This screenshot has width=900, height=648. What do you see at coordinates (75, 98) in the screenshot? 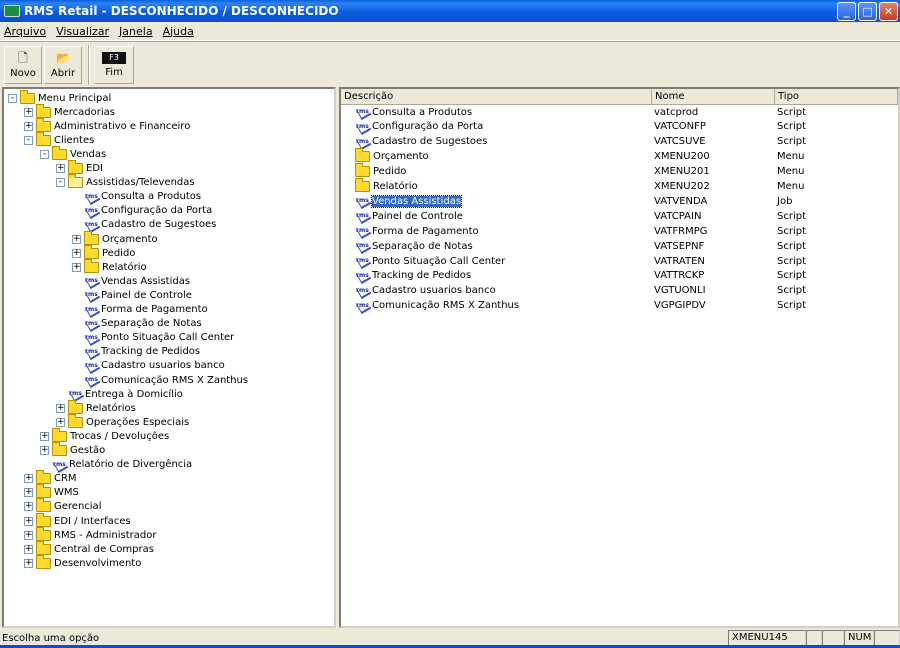
I see `tree-item-label: Menu Principal` at bounding box center [75, 98].